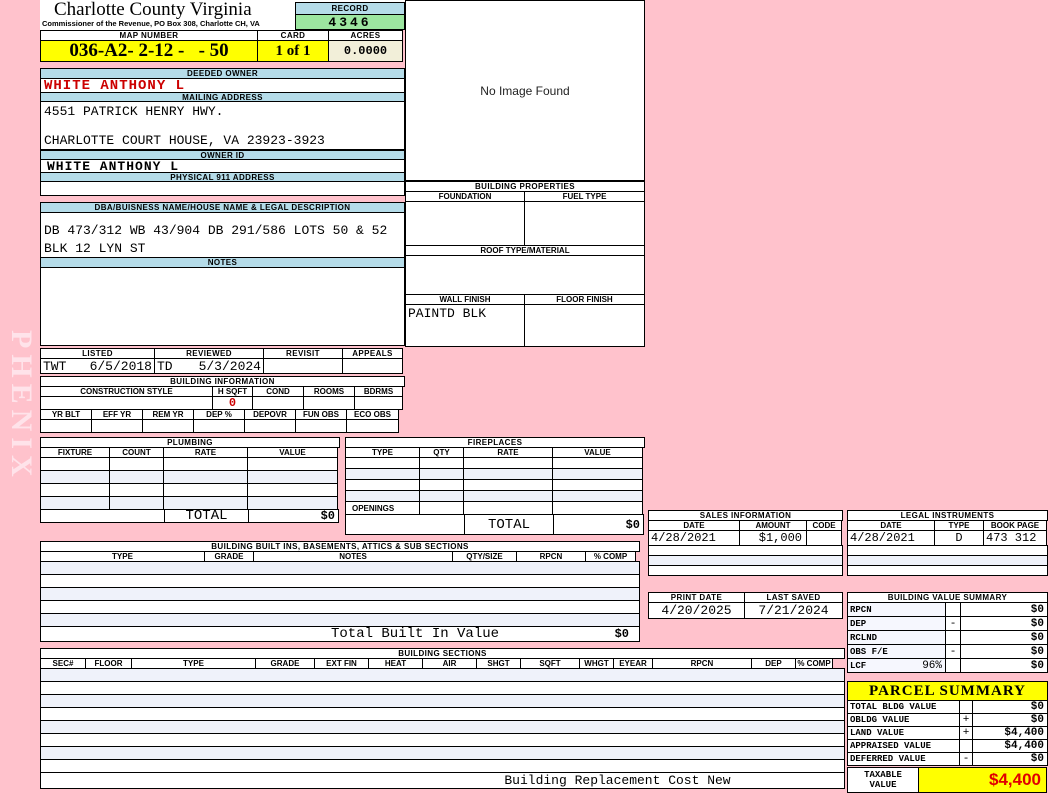  Describe the element at coordinates (206, 516) in the screenshot. I see `plumbing-total-label: TOTAL` at that location.